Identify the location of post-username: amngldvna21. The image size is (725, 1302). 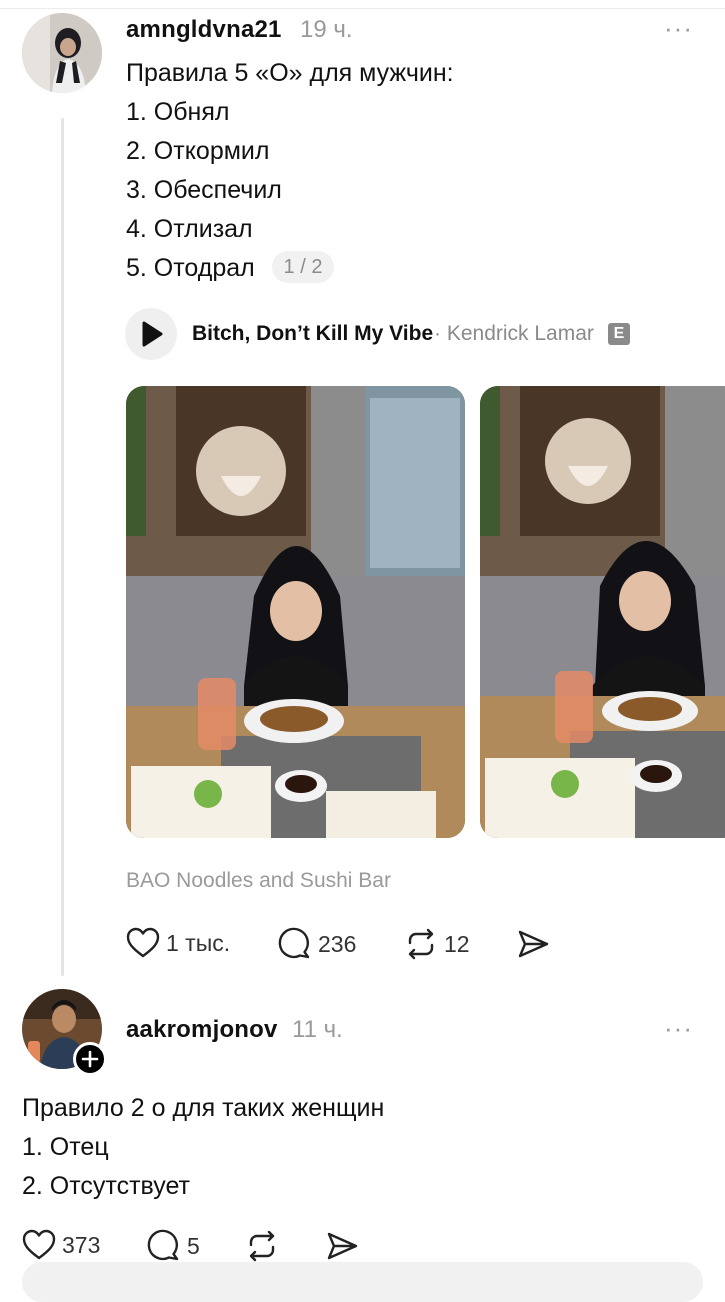
(204, 30).